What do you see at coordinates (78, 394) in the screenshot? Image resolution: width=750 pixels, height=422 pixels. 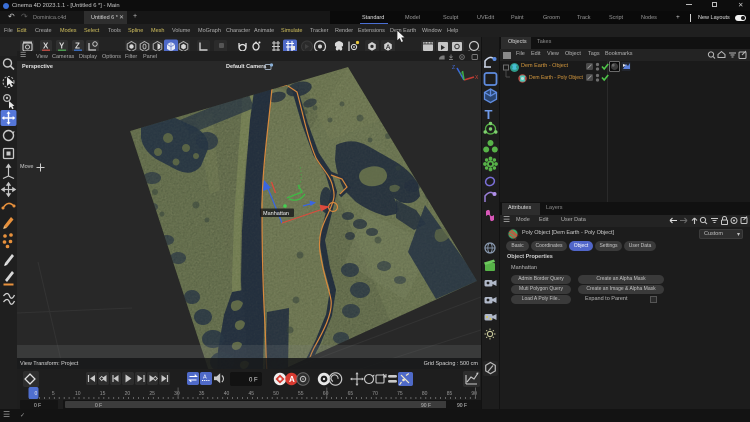 I see `svg-text: 10` at bounding box center [78, 394].